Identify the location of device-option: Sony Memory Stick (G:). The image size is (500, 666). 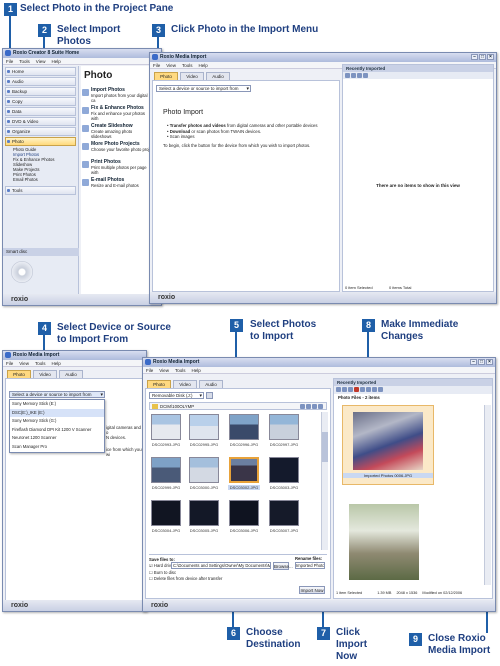
(57, 421).